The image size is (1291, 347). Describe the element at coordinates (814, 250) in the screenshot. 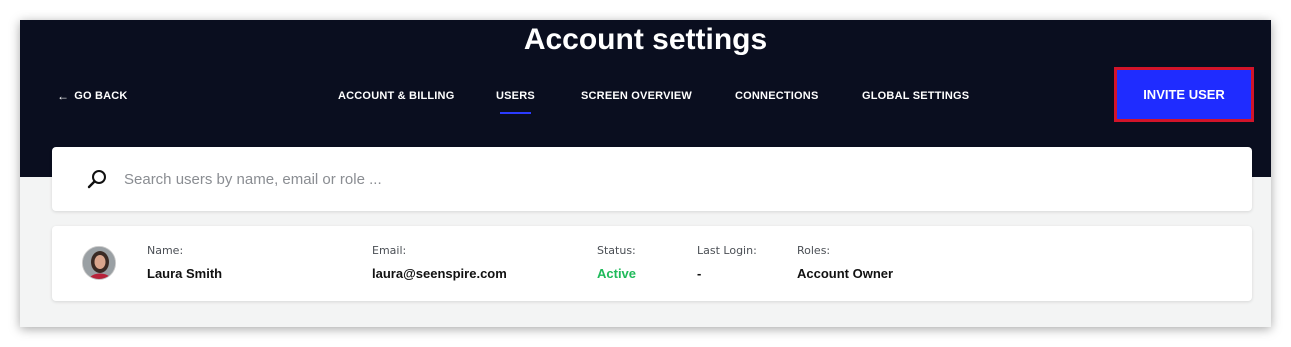

I see `roles-label: Roles:` at that location.